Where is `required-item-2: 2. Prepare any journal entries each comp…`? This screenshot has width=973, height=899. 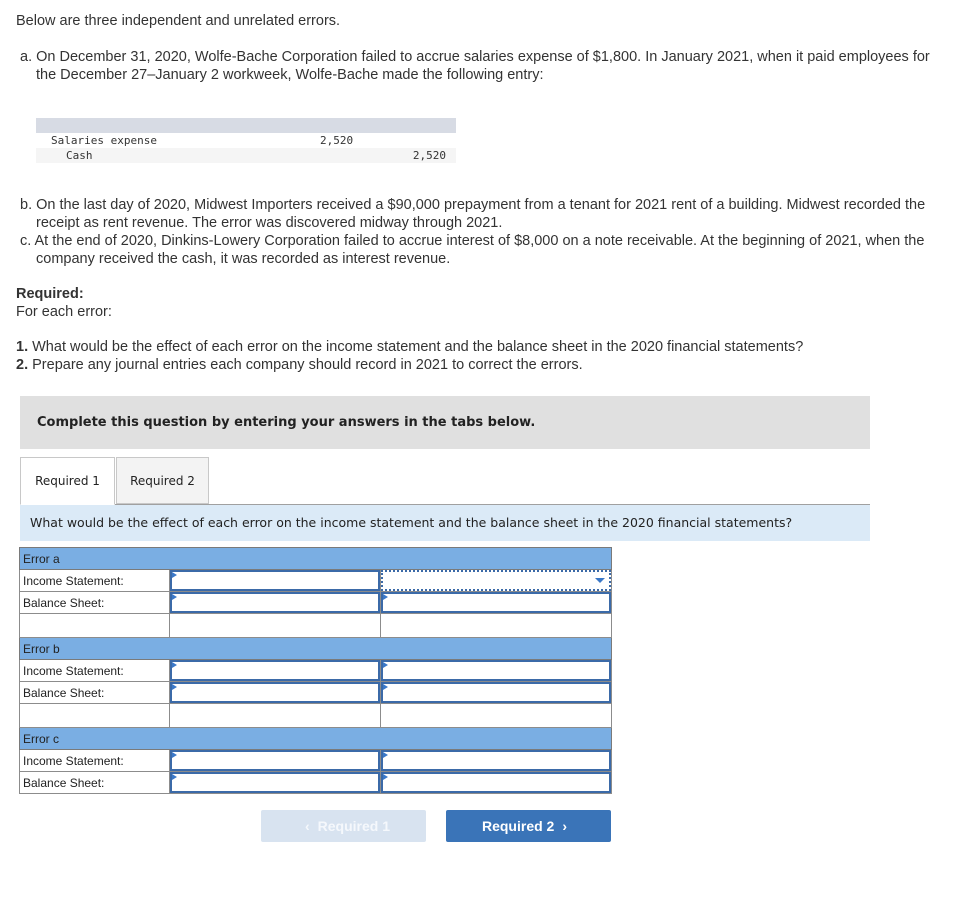
required-item-2: 2. Prepare any journal entries each comp… is located at coordinates (299, 365).